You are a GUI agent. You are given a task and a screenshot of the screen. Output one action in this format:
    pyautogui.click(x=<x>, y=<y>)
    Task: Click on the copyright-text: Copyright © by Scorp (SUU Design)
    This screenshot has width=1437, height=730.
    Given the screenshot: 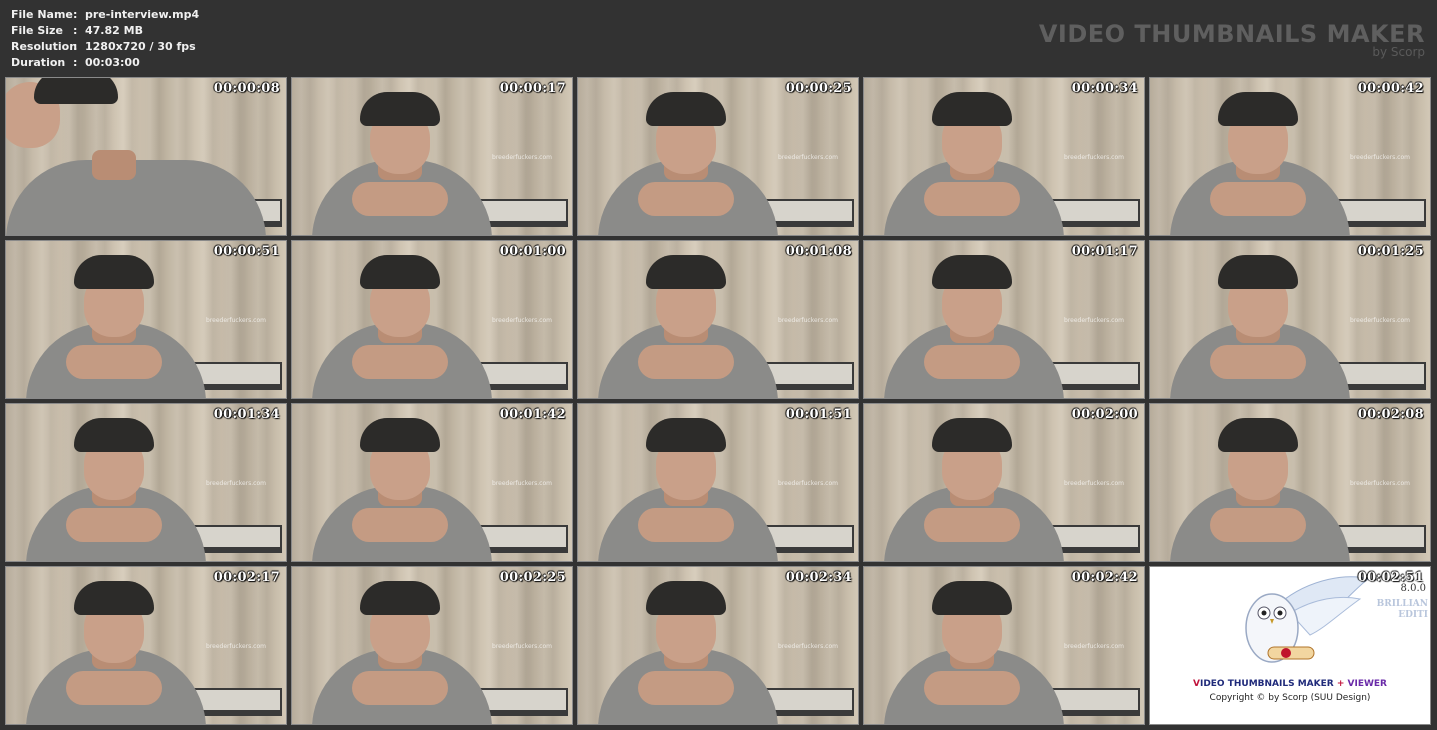 What is the action you would take?
    pyautogui.click(x=1290, y=698)
    